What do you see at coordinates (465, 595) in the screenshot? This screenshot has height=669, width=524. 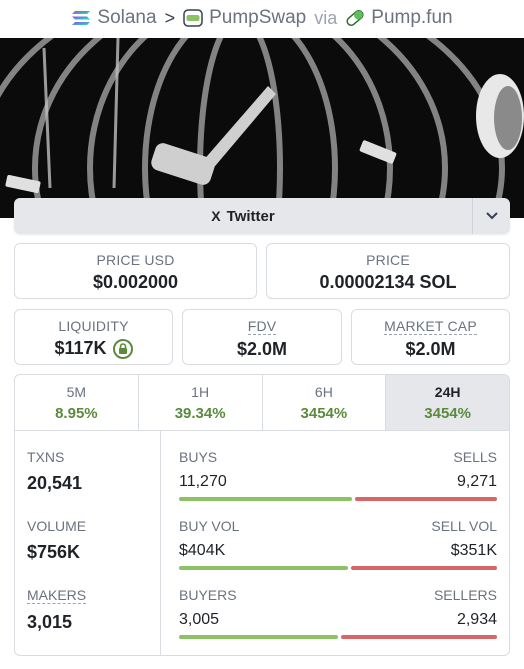 I see `sellers-label: SELLERS` at bounding box center [465, 595].